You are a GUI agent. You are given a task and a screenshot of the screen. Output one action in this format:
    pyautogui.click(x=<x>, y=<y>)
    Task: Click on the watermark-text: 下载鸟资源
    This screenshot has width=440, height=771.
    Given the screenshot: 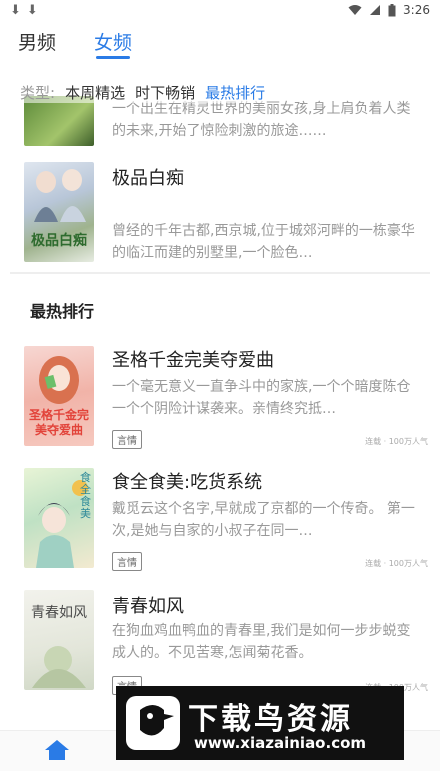 What is the action you would take?
    pyautogui.click(x=270, y=719)
    